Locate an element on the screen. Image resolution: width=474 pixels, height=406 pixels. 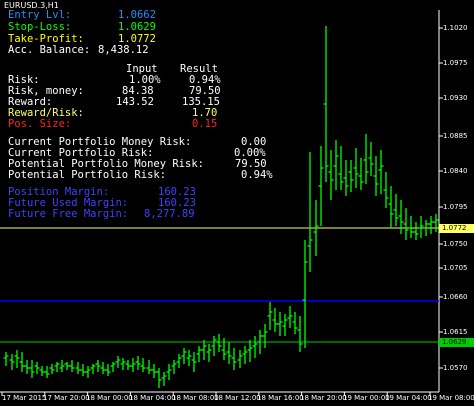
balance-value: 8,438.12 is located at coordinates (123, 50).